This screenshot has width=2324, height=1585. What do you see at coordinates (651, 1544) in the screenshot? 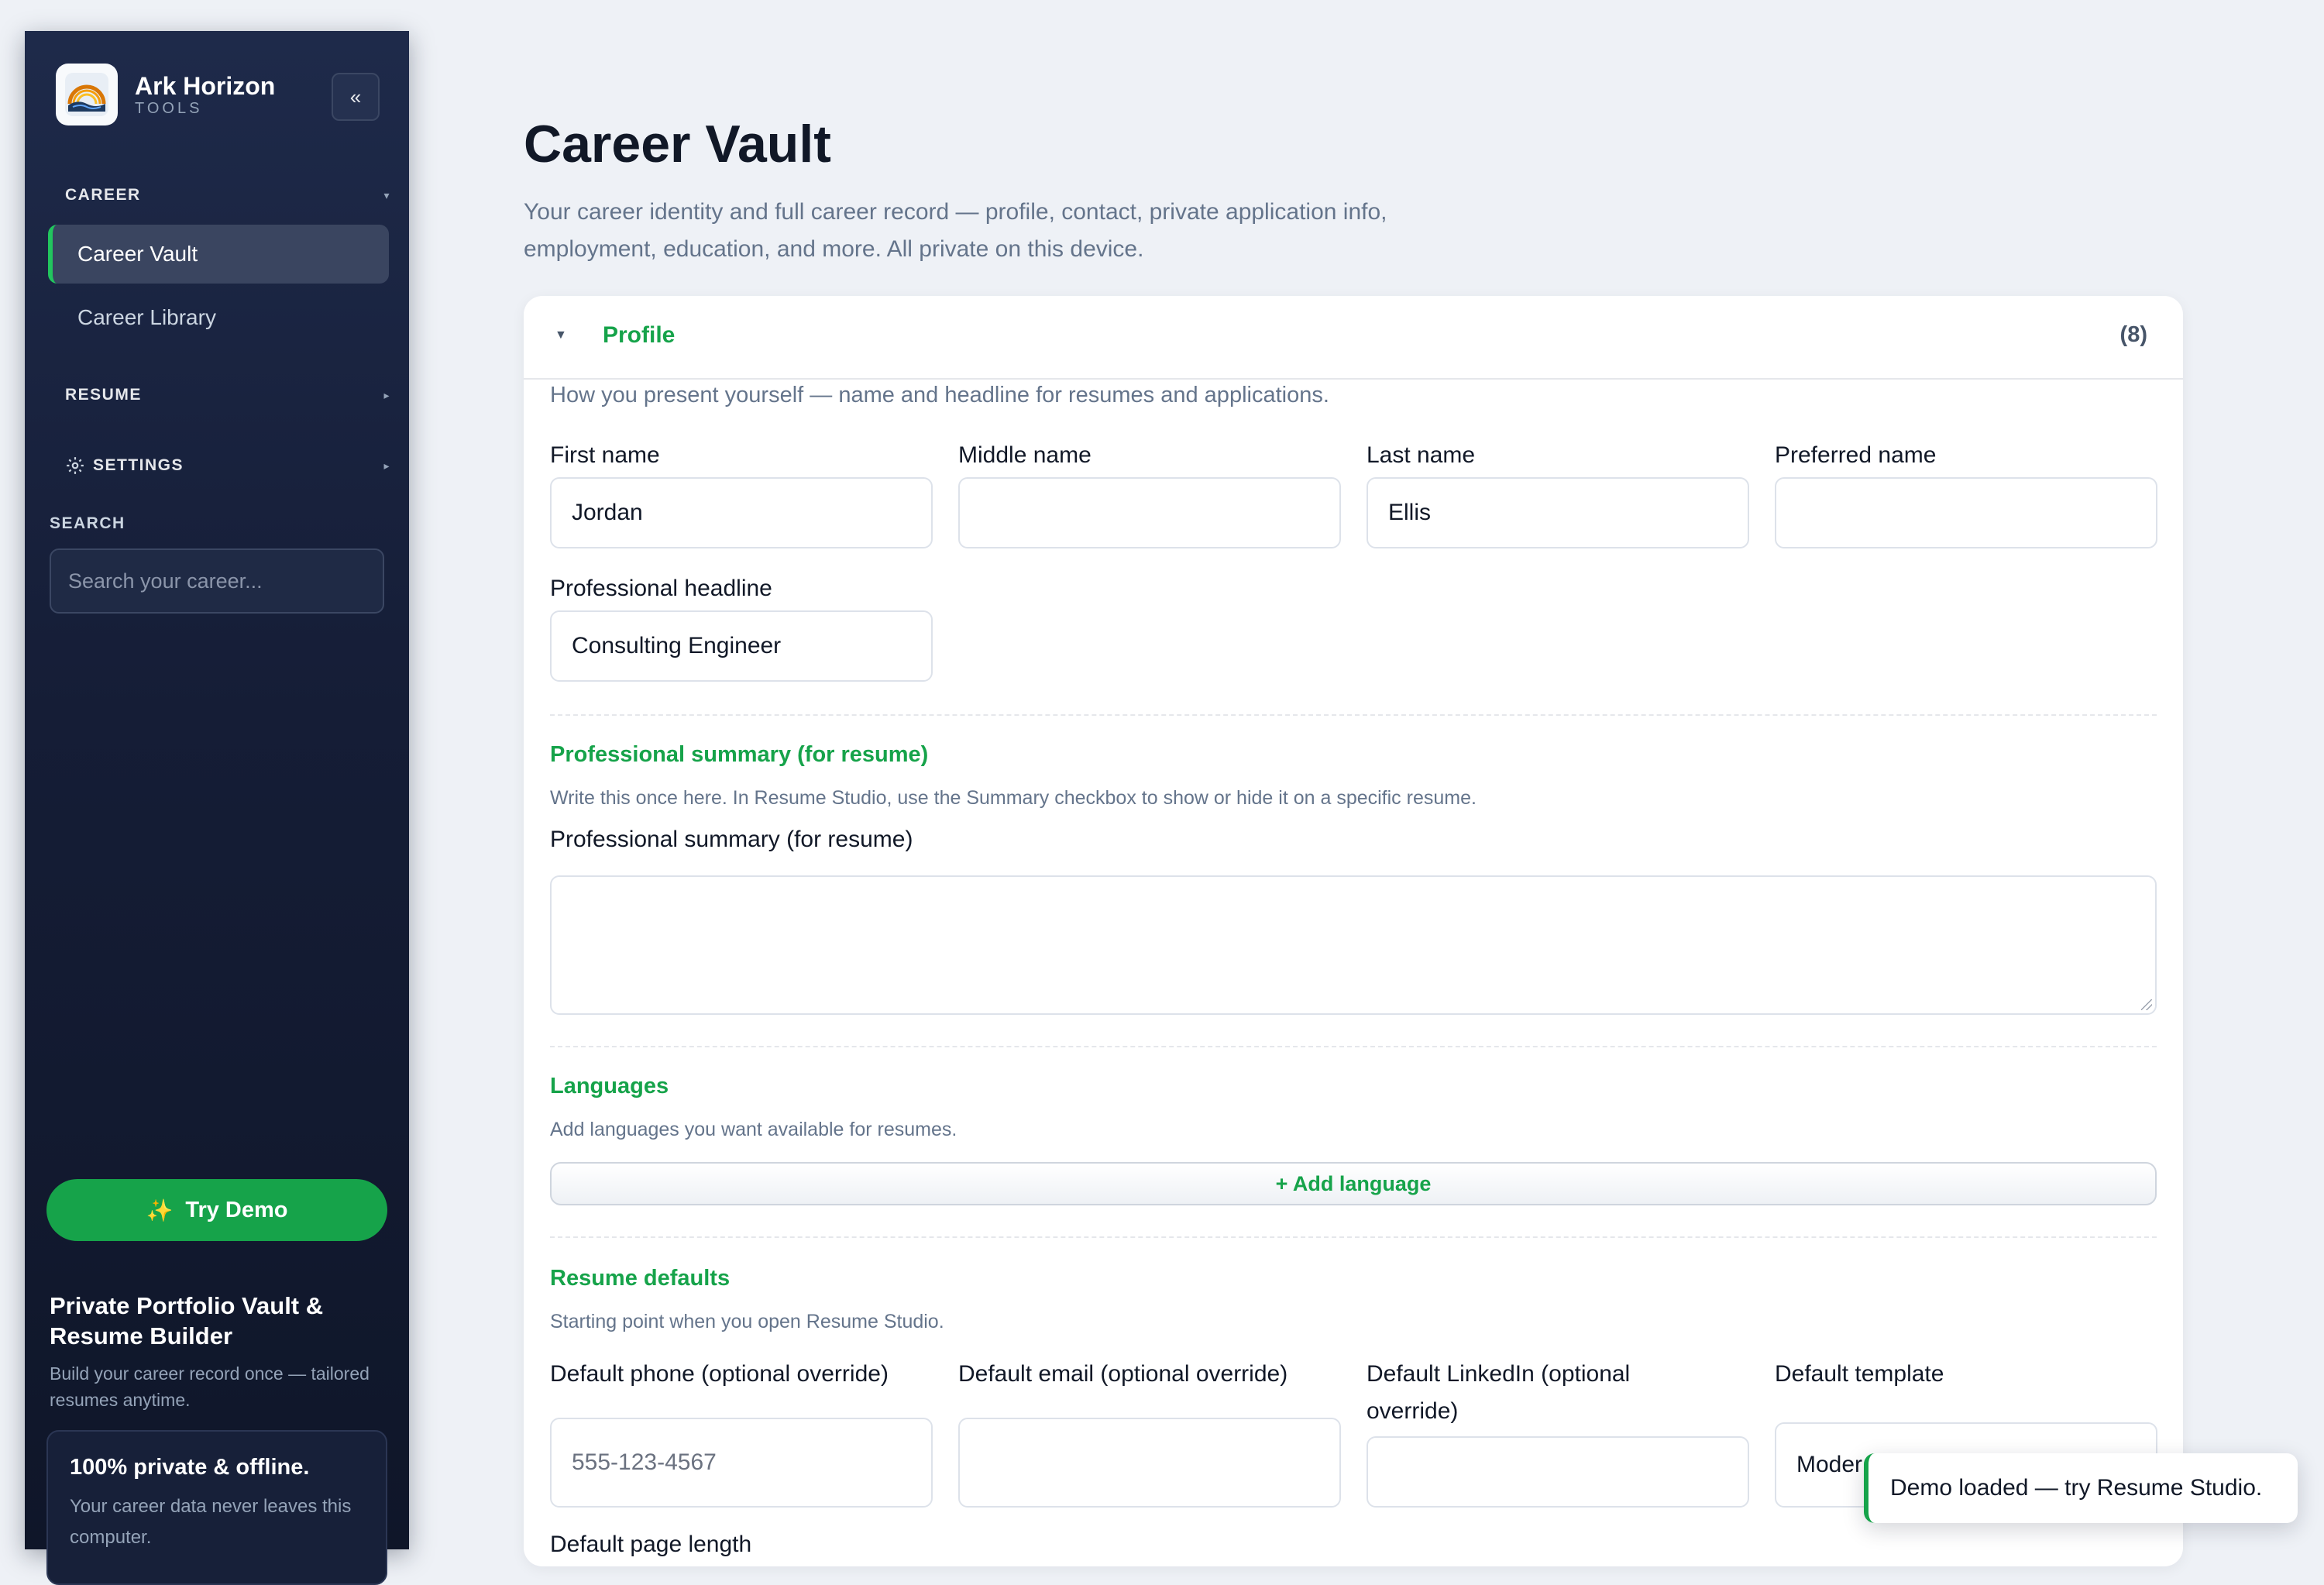
I see `default-page-length-label: Default page length` at bounding box center [651, 1544].